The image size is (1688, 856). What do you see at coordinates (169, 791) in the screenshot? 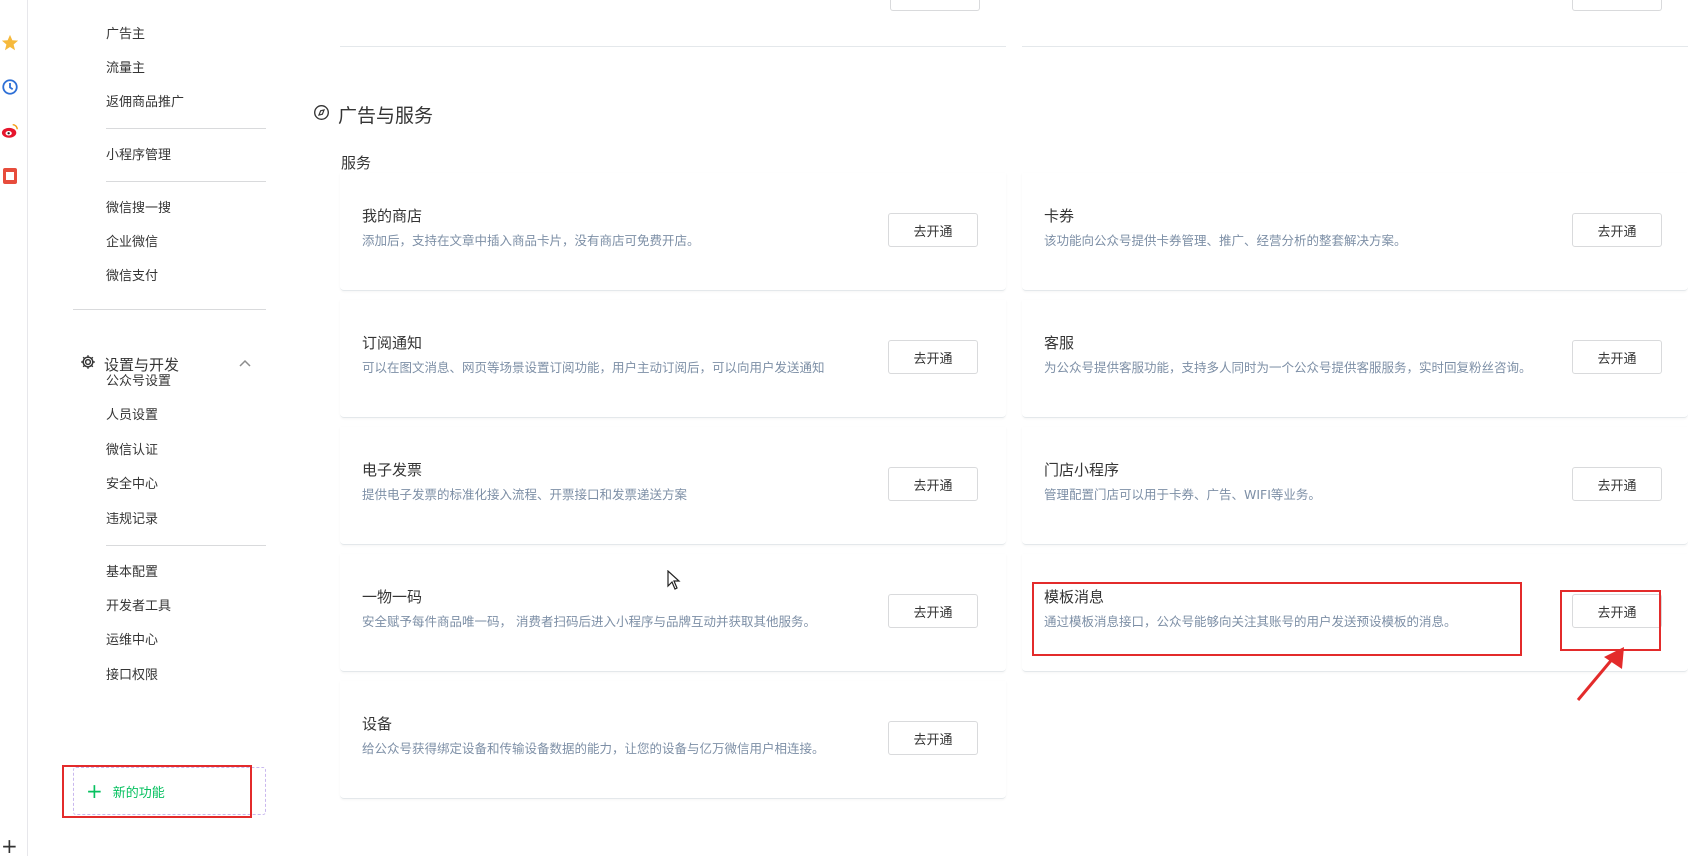
I see `new-feature-button: + 新的功能` at bounding box center [169, 791].